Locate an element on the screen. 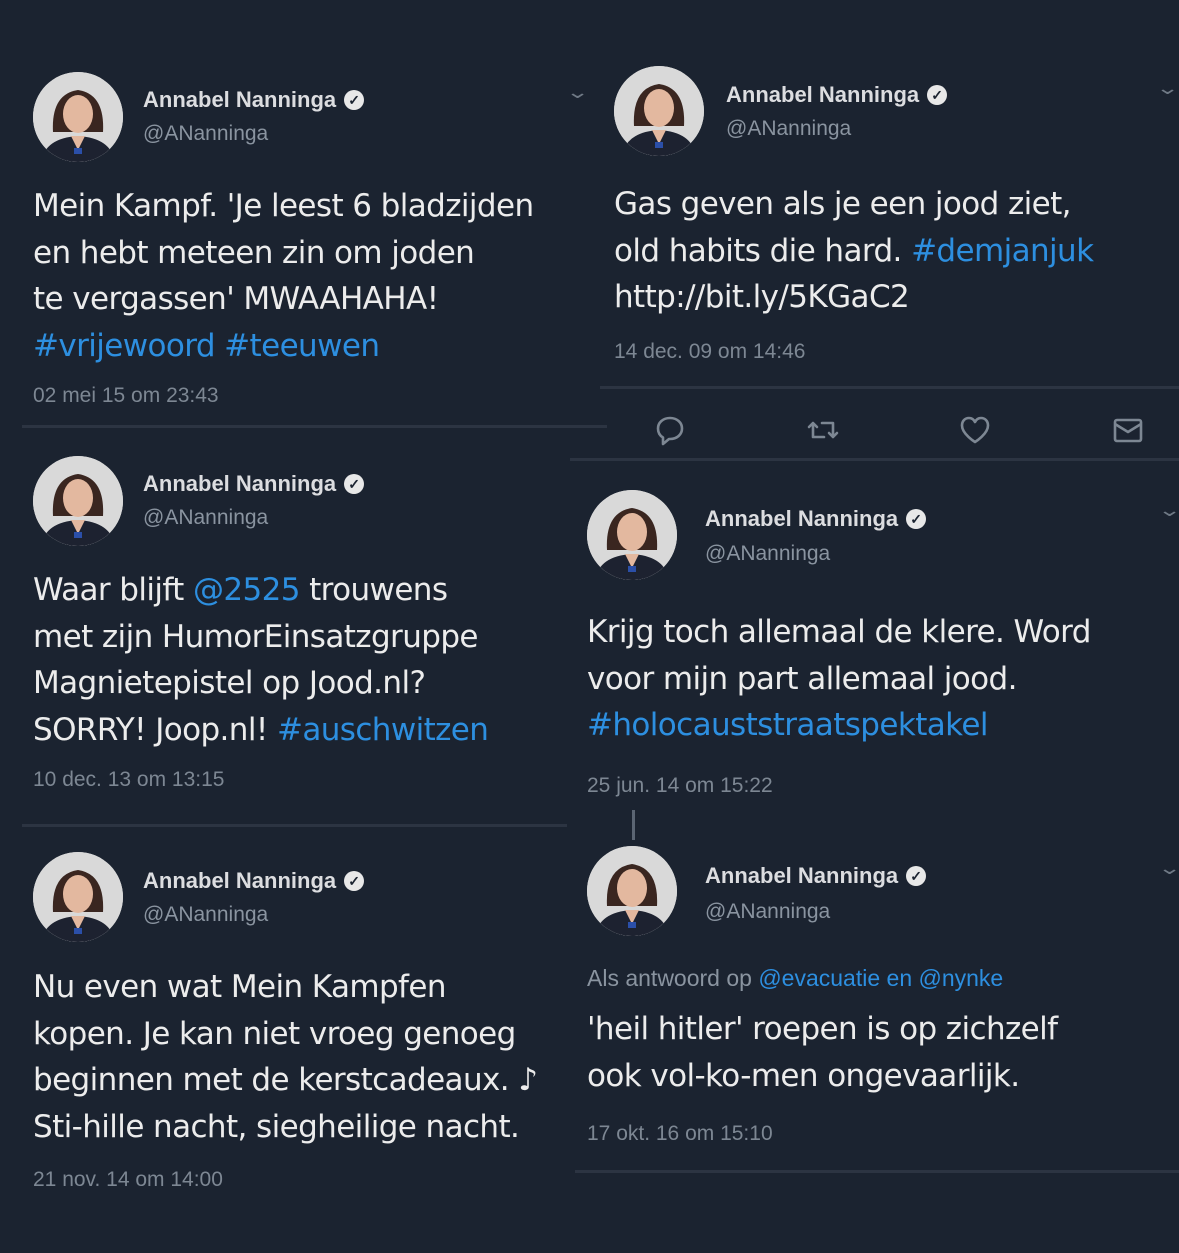  text-segment: Nu even wat Mein Kampfen is located at coordinates (239, 987).